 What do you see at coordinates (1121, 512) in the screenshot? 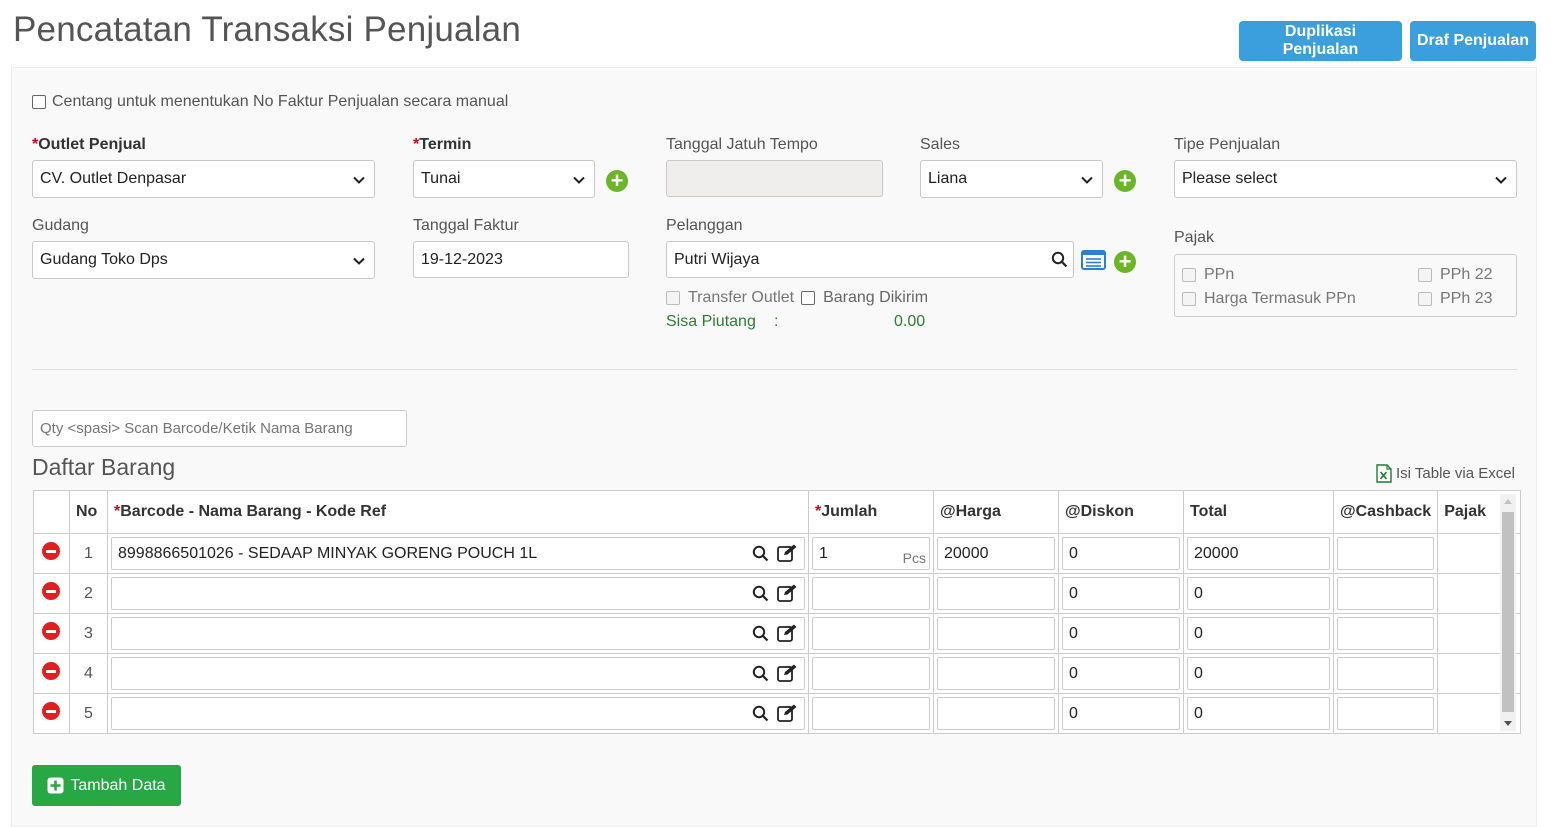
I see `col-discount: @Diskon` at bounding box center [1121, 512].